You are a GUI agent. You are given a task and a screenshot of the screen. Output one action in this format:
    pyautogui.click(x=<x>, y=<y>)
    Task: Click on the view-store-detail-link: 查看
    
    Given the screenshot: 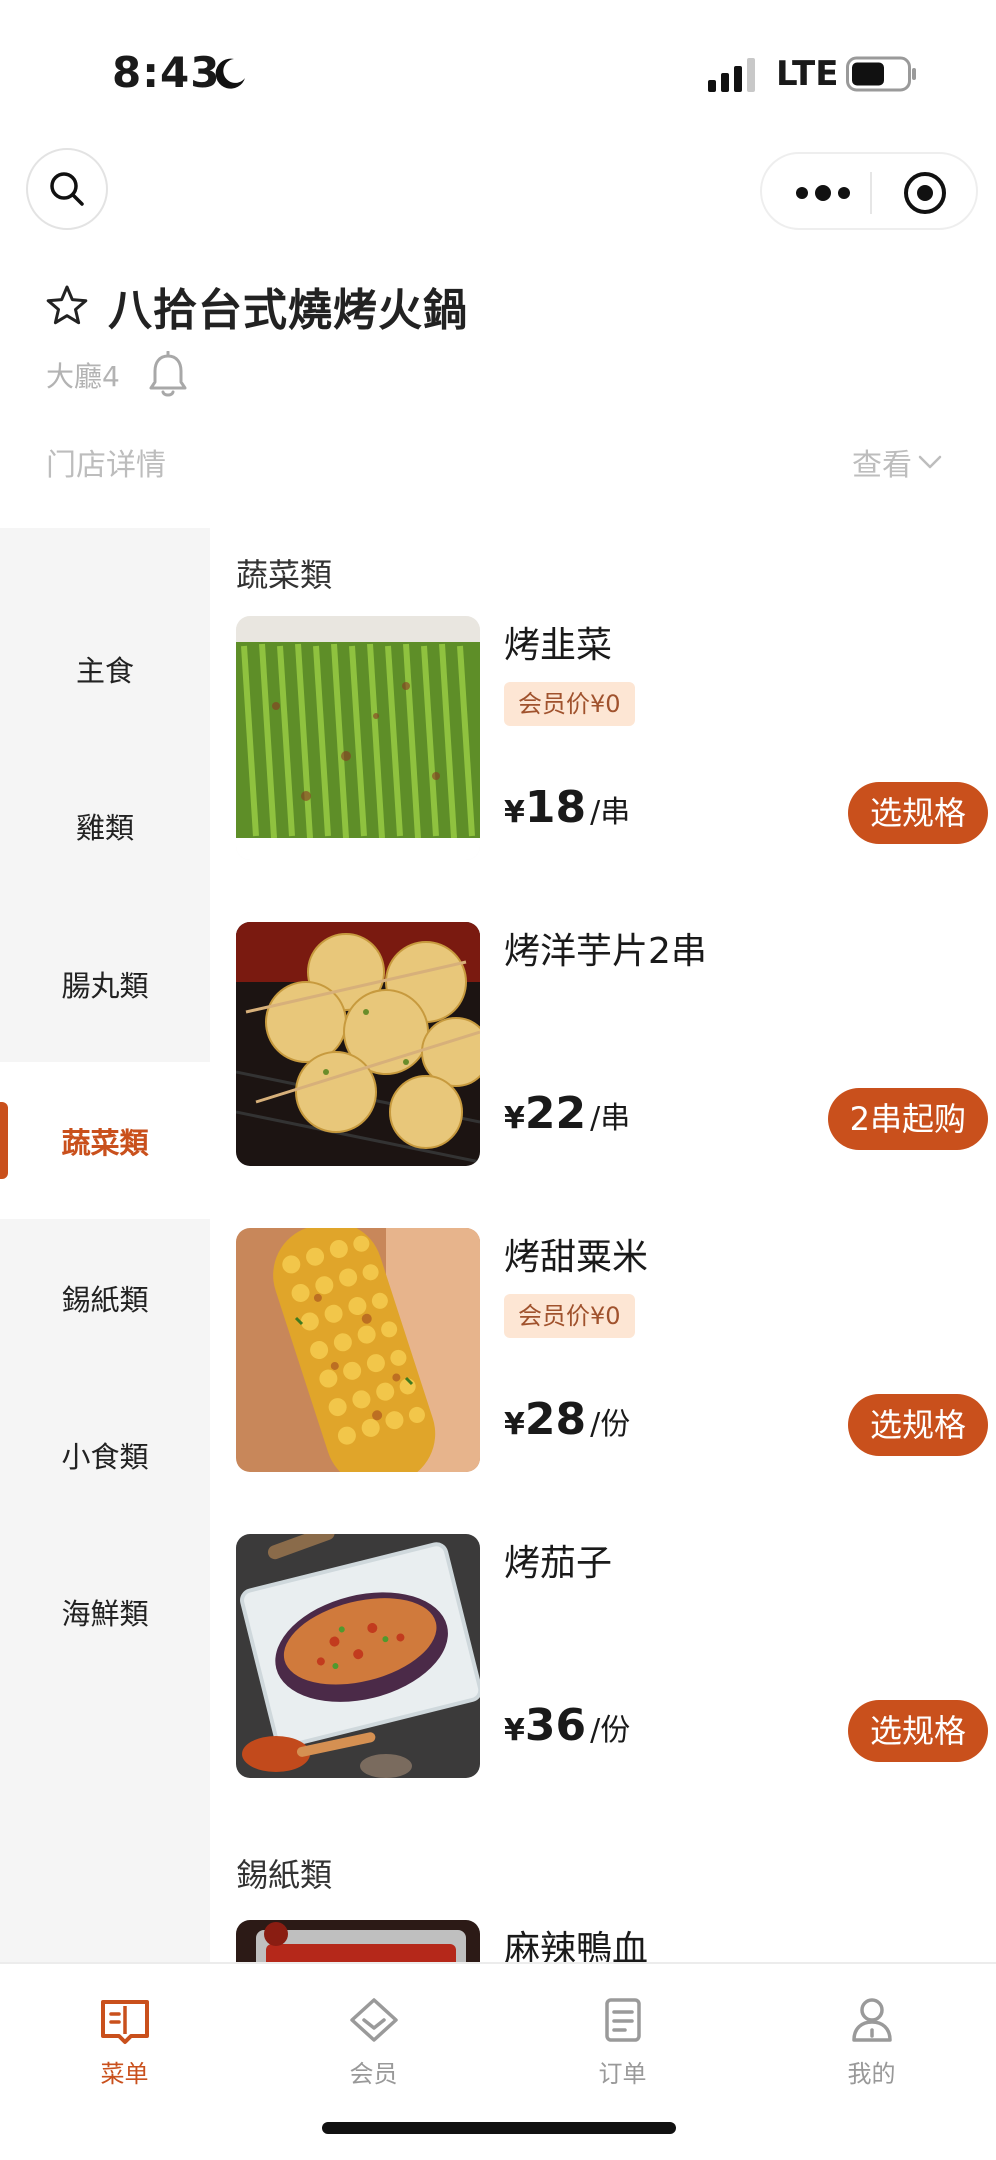 What is the action you would take?
    pyautogui.click(x=898, y=462)
    